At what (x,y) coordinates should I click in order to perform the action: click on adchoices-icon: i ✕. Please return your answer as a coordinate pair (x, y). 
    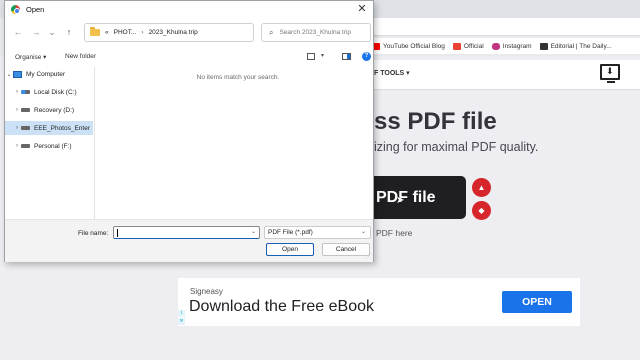
    Looking at the image, I should click on (182, 318).